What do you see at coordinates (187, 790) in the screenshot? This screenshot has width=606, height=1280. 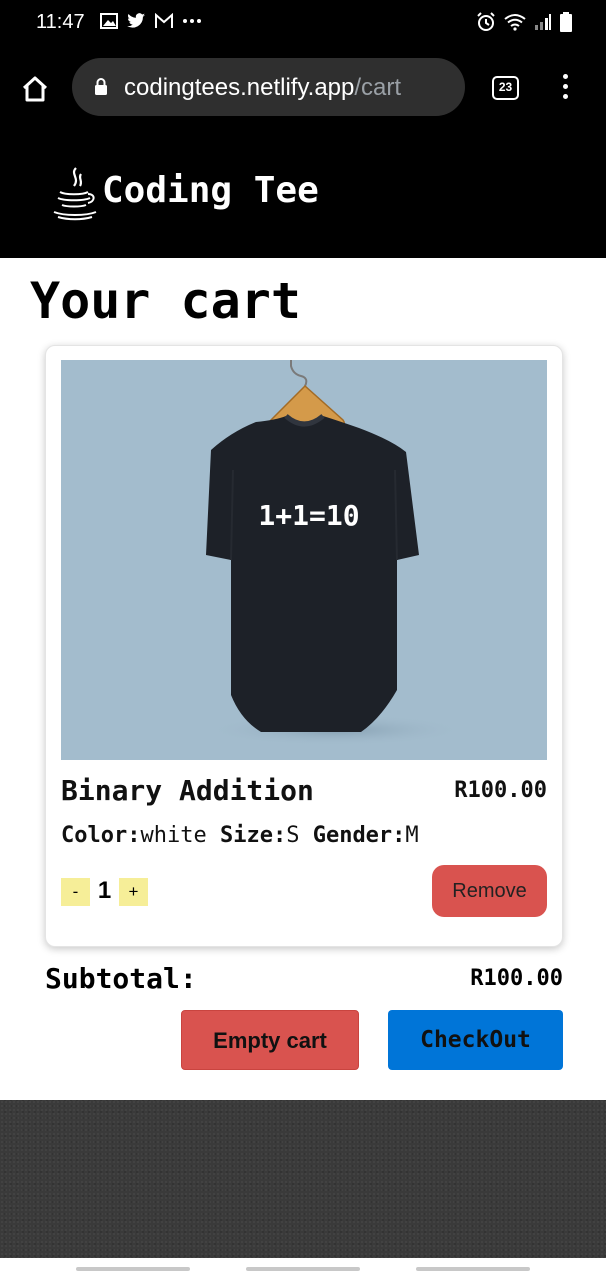 I see `product-name: Binary Addition` at bounding box center [187, 790].